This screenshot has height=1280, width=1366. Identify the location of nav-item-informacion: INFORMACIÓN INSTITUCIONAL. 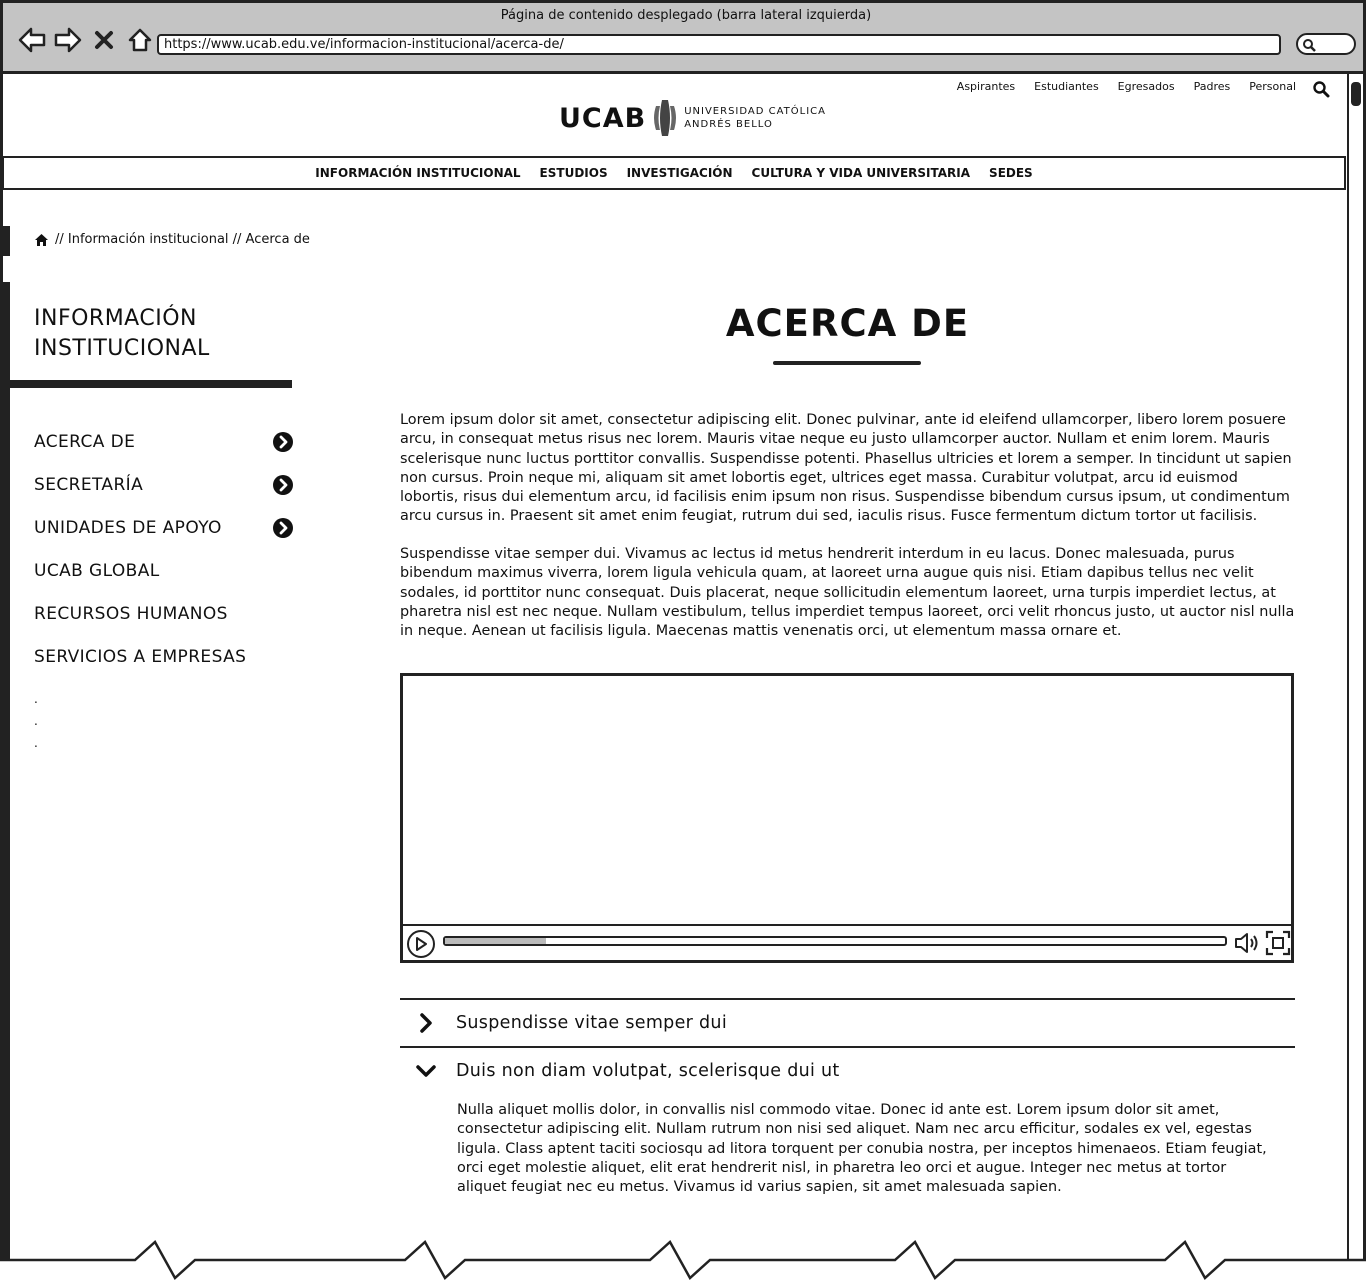
(417, 173).